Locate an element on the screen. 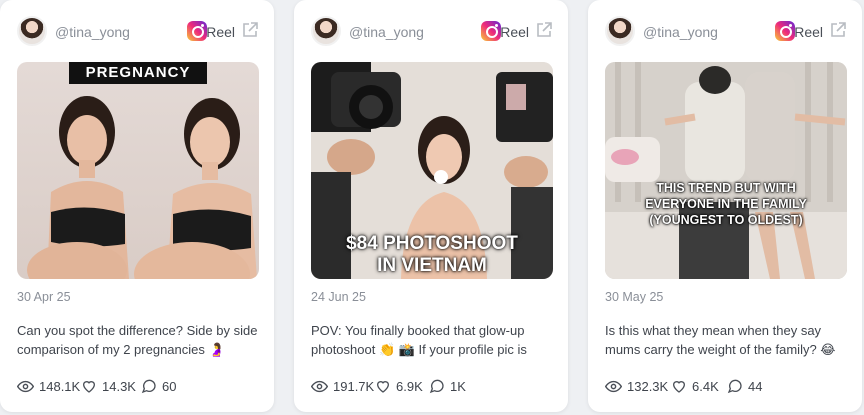 Image resolution: width=864 pixels, height=415 pixels. post-stats: 148.1K 14.3K 60 is located at coordinates (138, 386).